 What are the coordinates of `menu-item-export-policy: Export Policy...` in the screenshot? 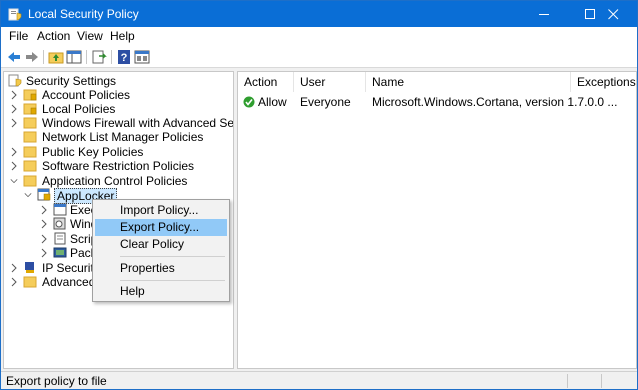 It's located at (161, 227).